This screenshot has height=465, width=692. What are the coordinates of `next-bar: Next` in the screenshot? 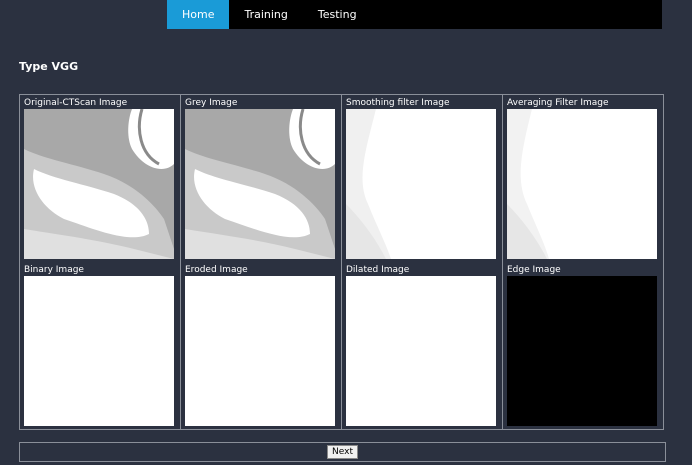 It's located at (342, 452).